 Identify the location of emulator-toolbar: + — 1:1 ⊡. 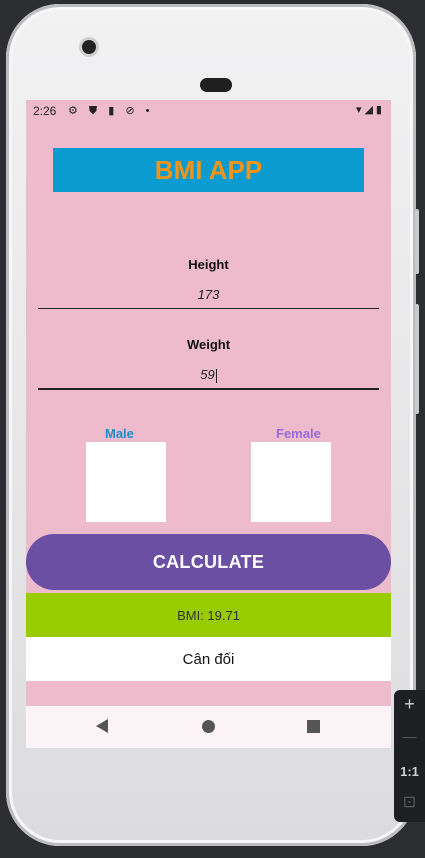
(409, 756).